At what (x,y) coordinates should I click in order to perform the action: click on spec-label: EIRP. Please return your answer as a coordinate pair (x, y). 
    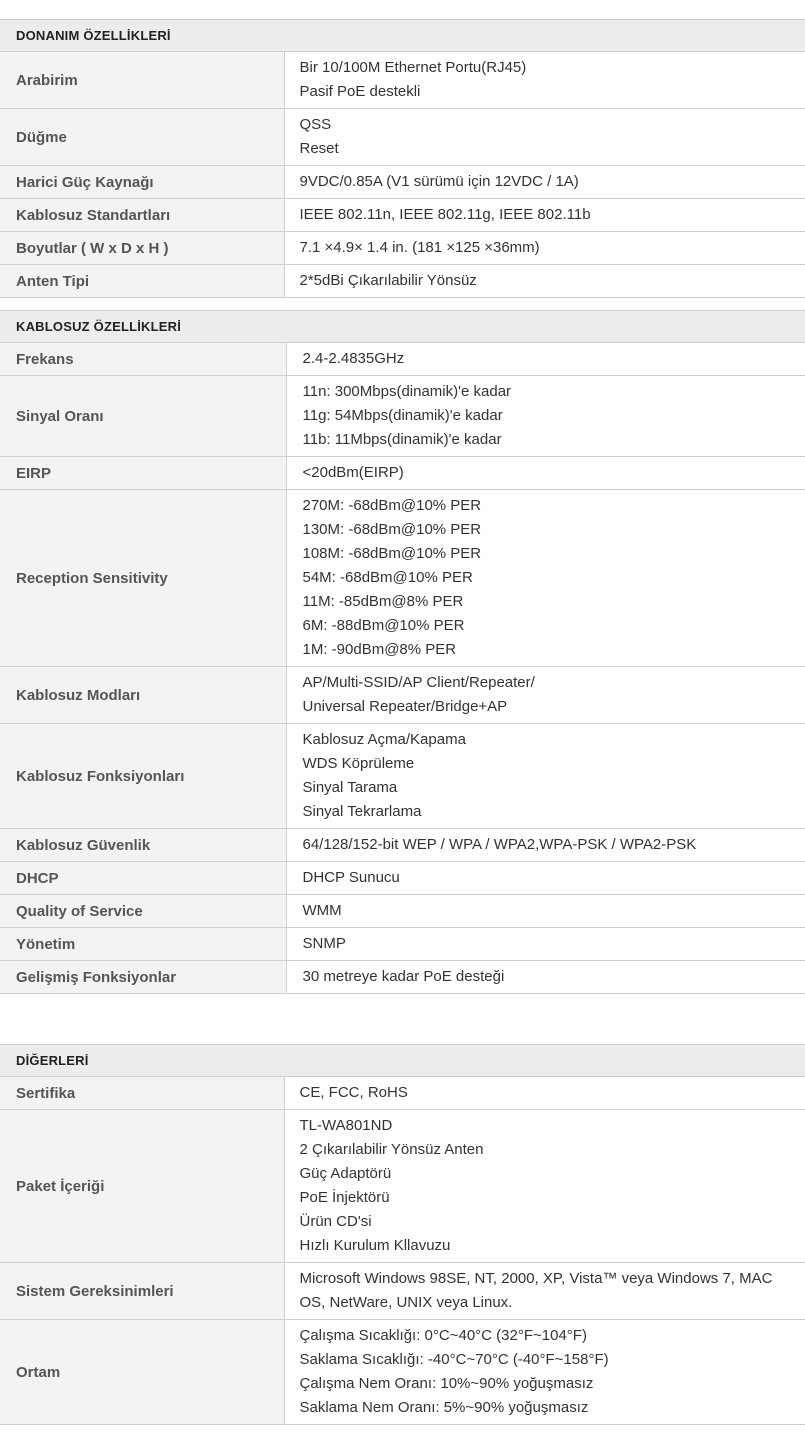
    Looking at the image, I should click on (143, 473).